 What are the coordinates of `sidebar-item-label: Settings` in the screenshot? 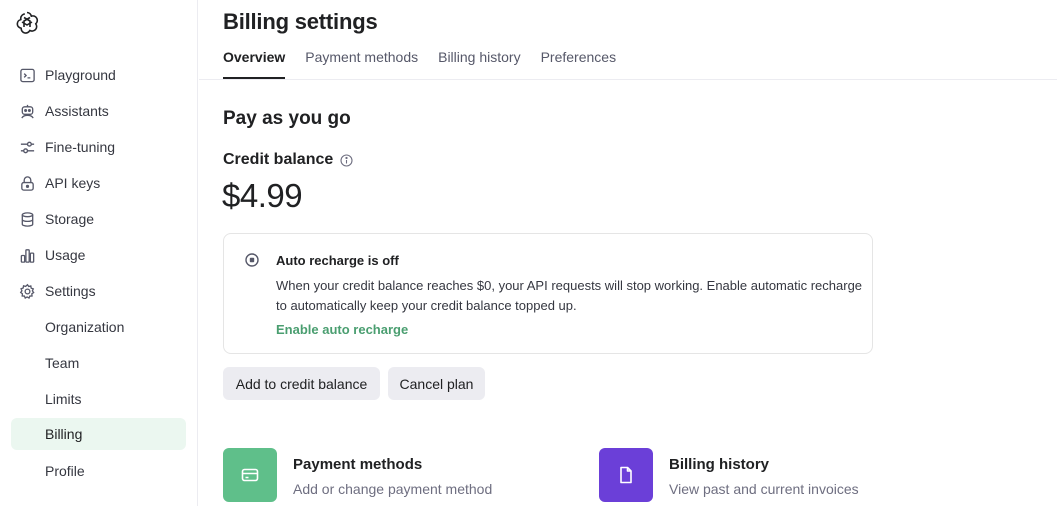 It's located at (70, 291).